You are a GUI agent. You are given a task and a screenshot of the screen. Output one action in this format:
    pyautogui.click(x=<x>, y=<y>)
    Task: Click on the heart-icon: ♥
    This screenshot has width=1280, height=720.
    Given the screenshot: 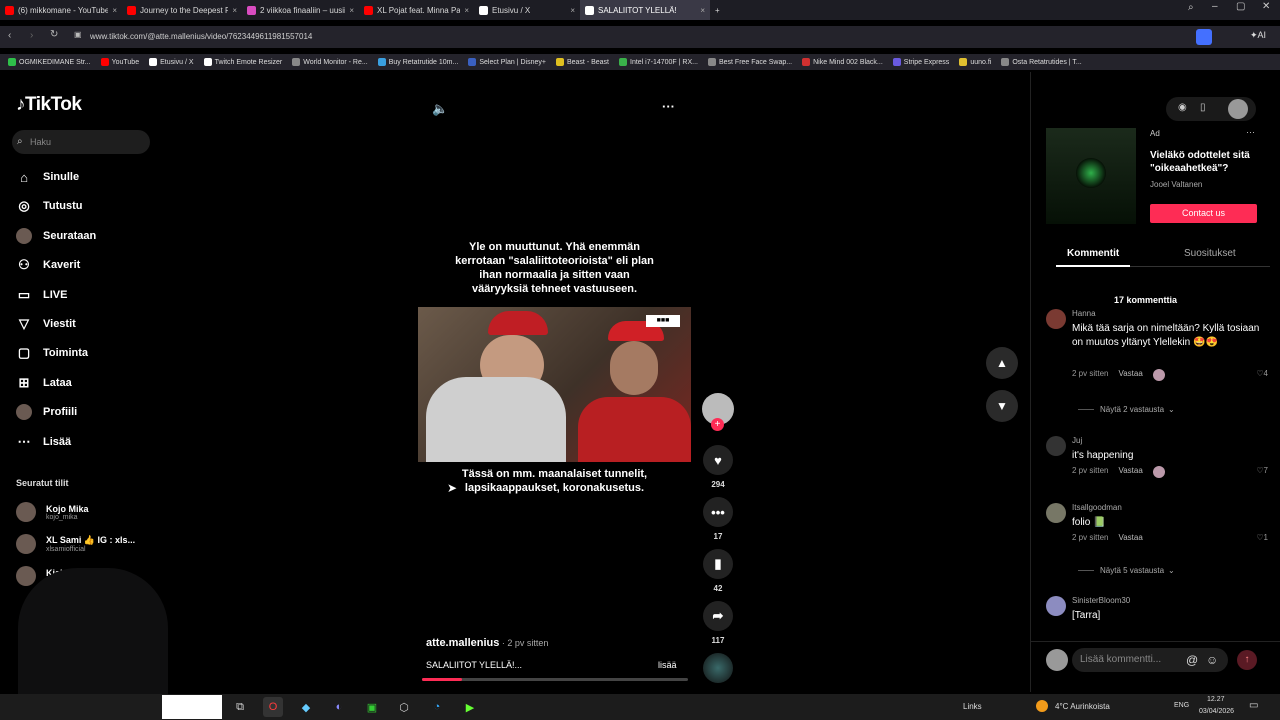 What is the action you would take?
    pyautogui.click(x=718, y=460)
    